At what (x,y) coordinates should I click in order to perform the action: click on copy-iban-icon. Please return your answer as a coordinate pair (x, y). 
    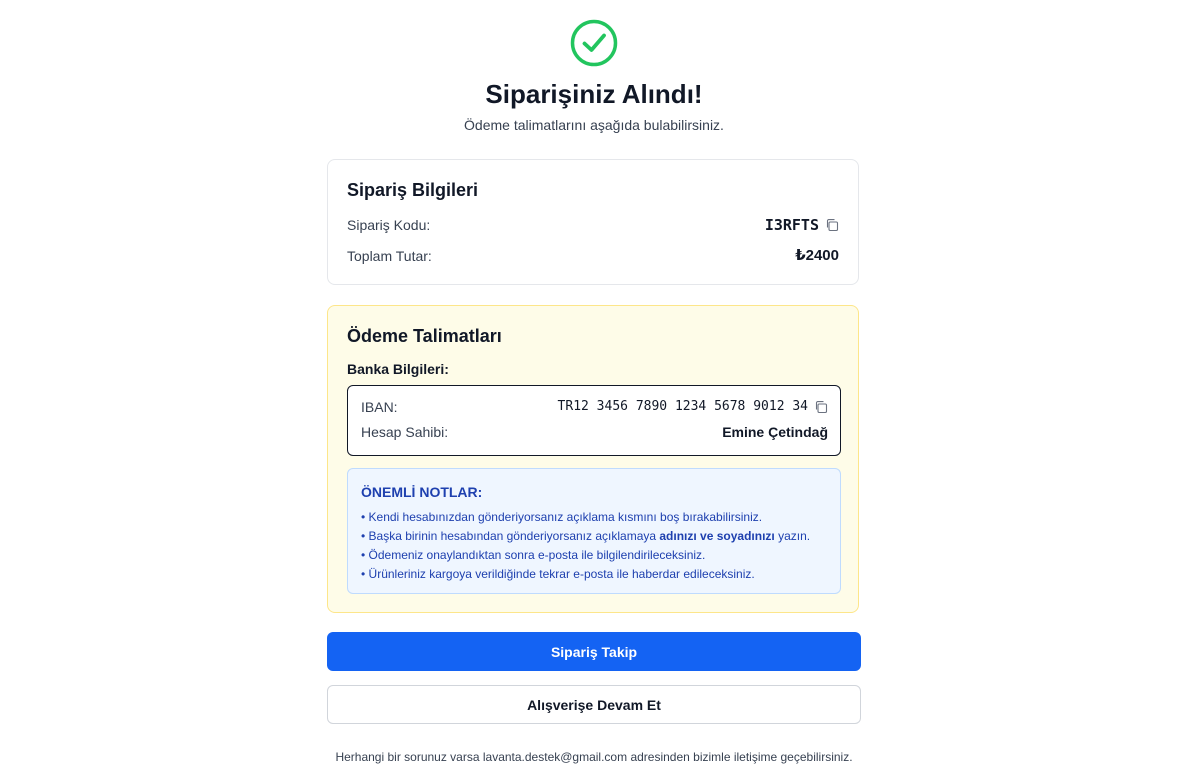
    Looking at the image, I should click on (821, 407).